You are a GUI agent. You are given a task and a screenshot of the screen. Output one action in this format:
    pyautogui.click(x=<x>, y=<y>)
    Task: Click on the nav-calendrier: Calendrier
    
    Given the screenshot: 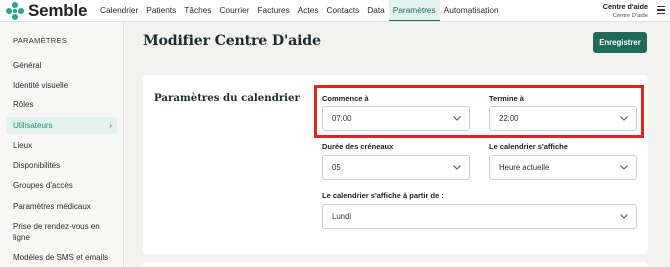 What is the action you would take?
    pyautogui.click(x=119, y=10)
    